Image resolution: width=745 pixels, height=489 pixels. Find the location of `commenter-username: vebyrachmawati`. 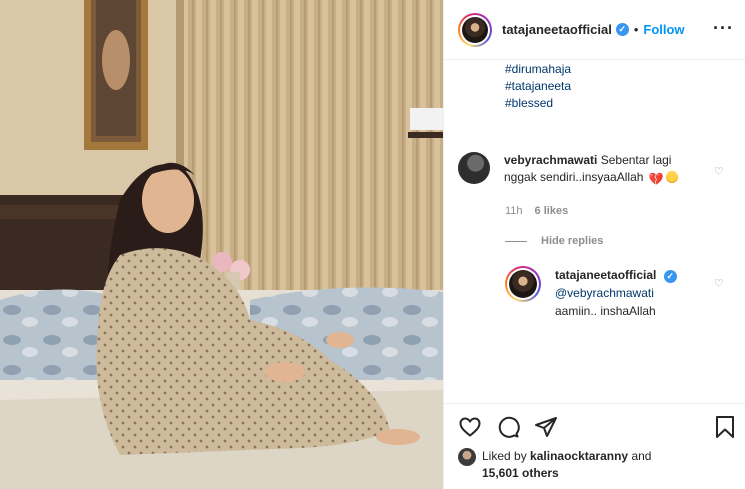

commenter-username: vebyrachmawati is located at coordinates (550, 160).